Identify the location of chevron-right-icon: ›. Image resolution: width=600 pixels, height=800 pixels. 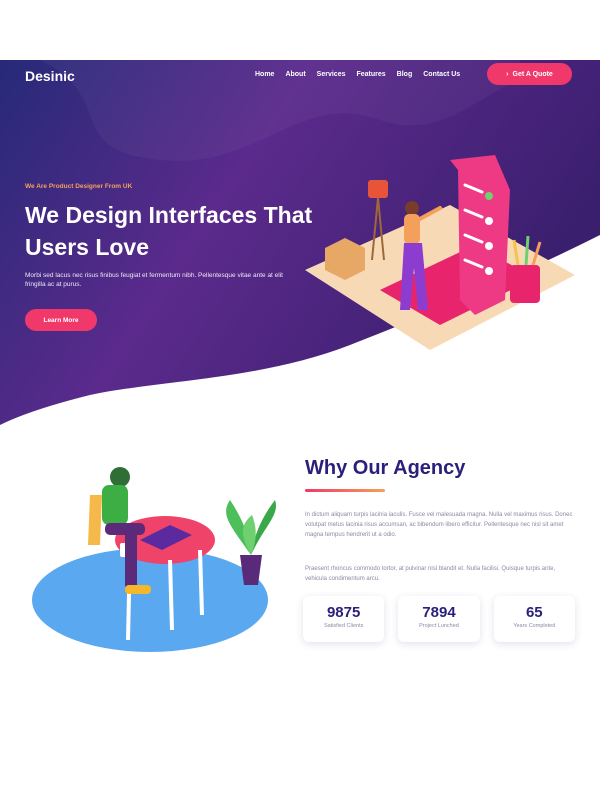
(507, 74).